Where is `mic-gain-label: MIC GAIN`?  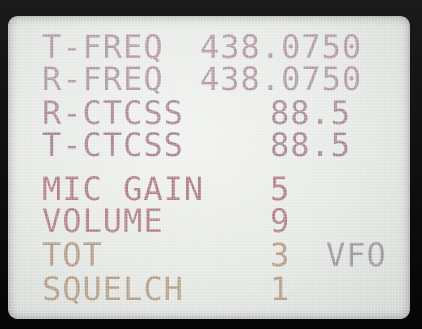
mic-gain-label: MIC GAIN is located at coordinates (123, 189).